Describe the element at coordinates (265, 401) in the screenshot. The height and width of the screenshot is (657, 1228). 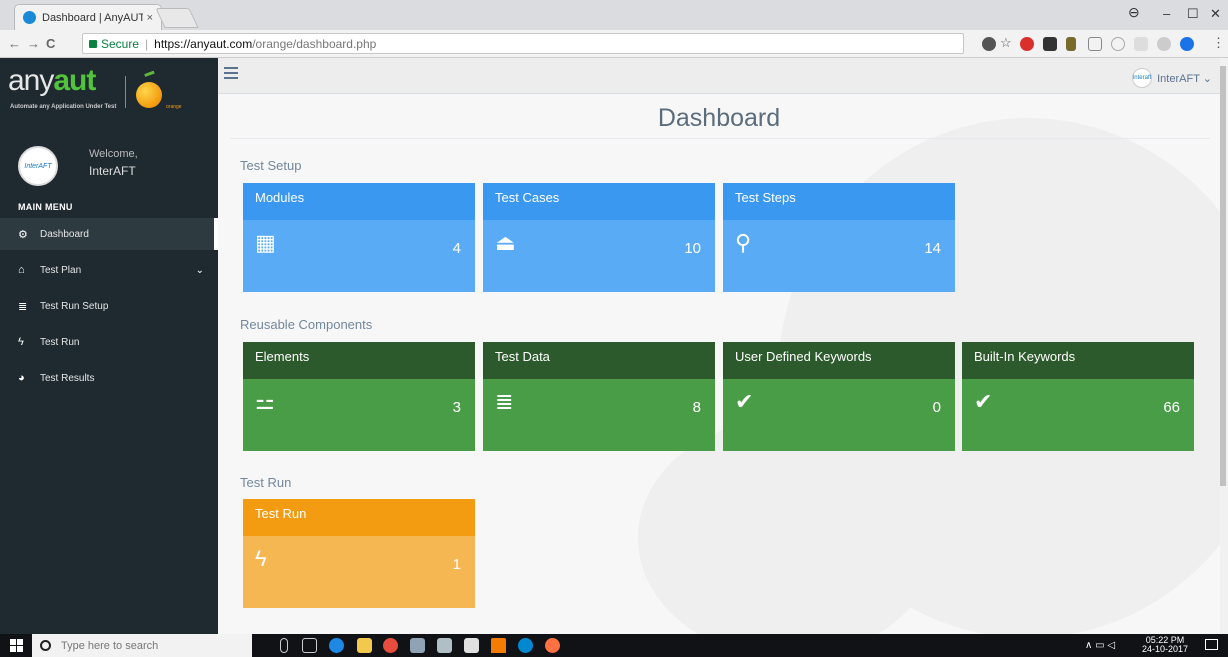
I see `signpost-icon: ⚍` at that location.